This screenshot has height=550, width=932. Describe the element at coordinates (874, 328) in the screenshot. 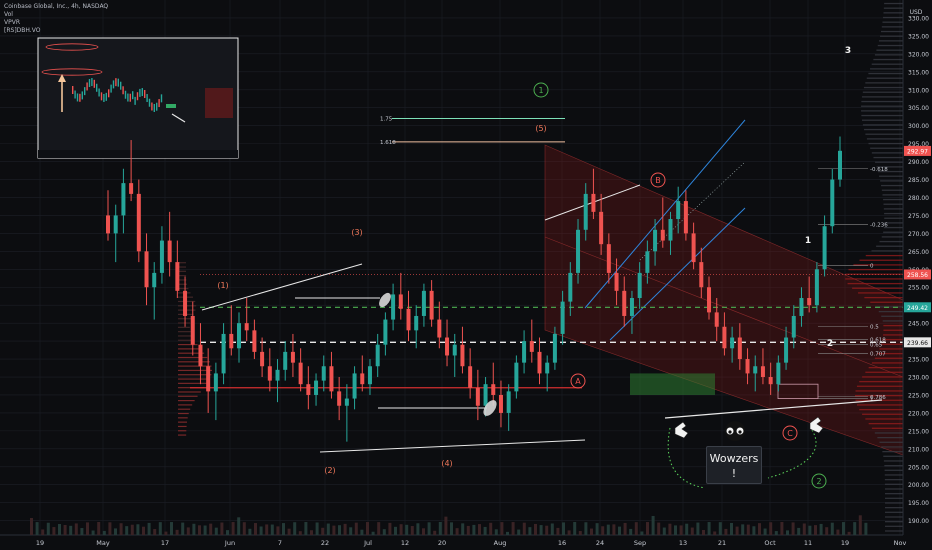

I see `fib-label: 0.5` at that location.